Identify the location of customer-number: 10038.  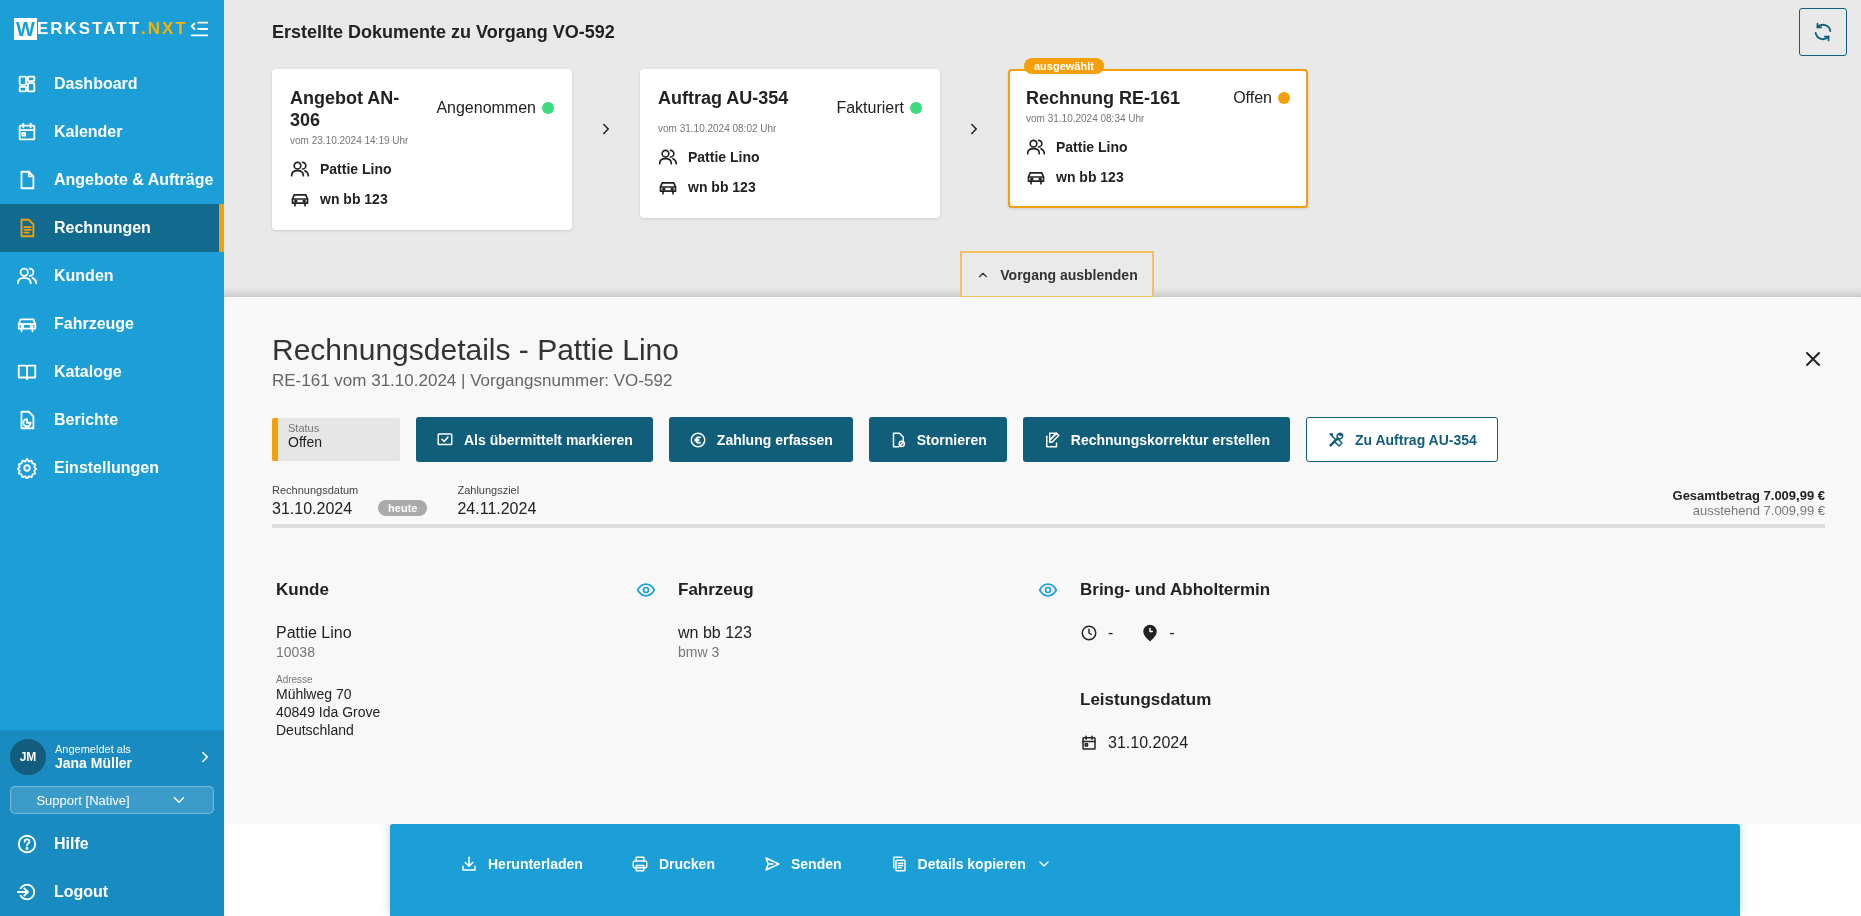
(296, 652).